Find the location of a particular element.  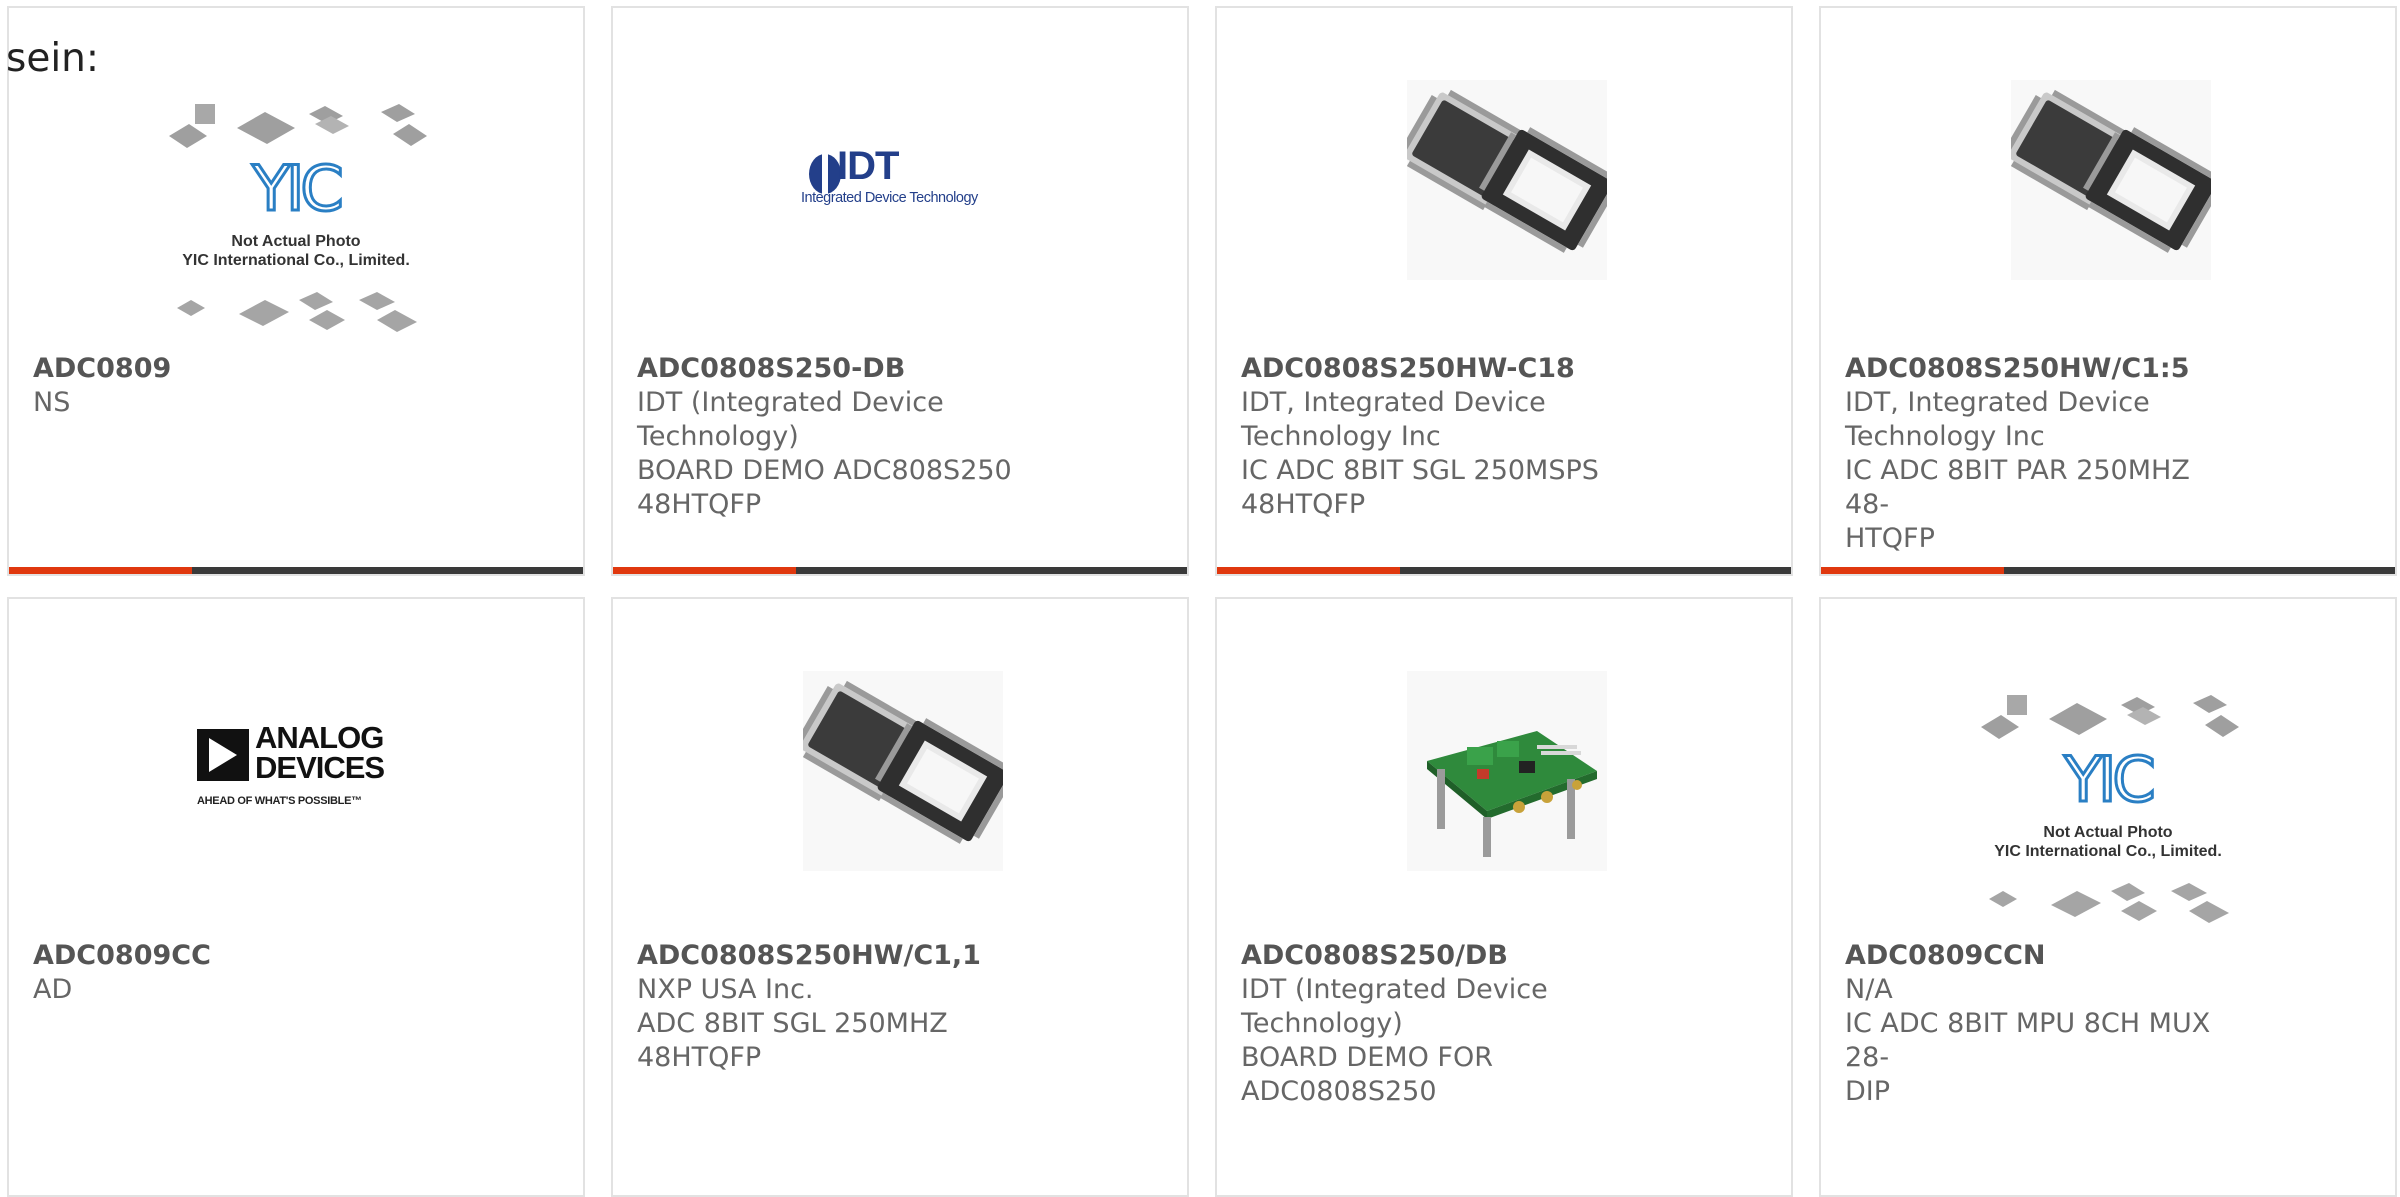

part-number: ADC0809CCN is located at coordinates (2035, 956).